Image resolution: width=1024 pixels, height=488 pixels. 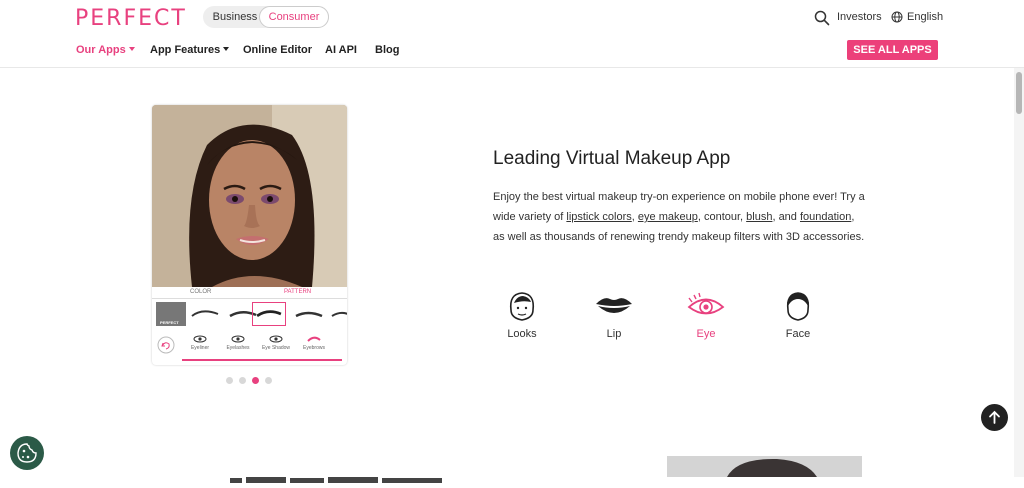 What do you see at coordinates (101, 50) in the screenshot?
I see `nav-our-apps-label: Our Apps` at bounding box center [101, 50].